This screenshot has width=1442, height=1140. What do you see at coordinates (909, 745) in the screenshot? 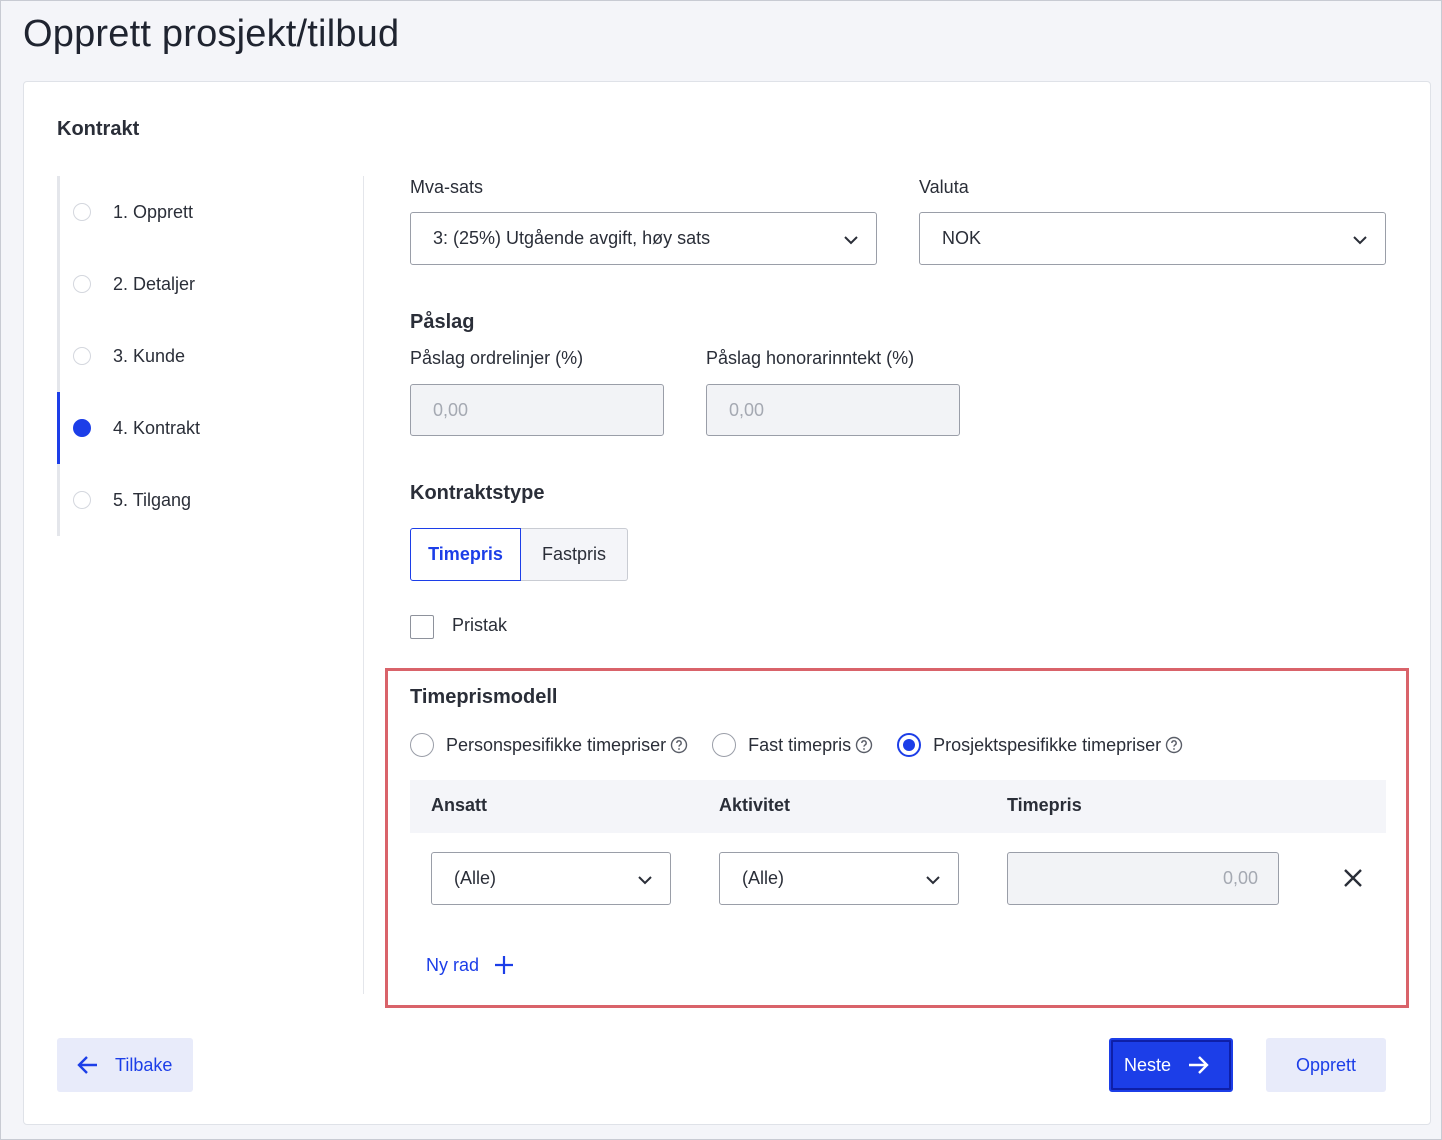
I see `radio-project-specific` at bounding box center [909, 745].